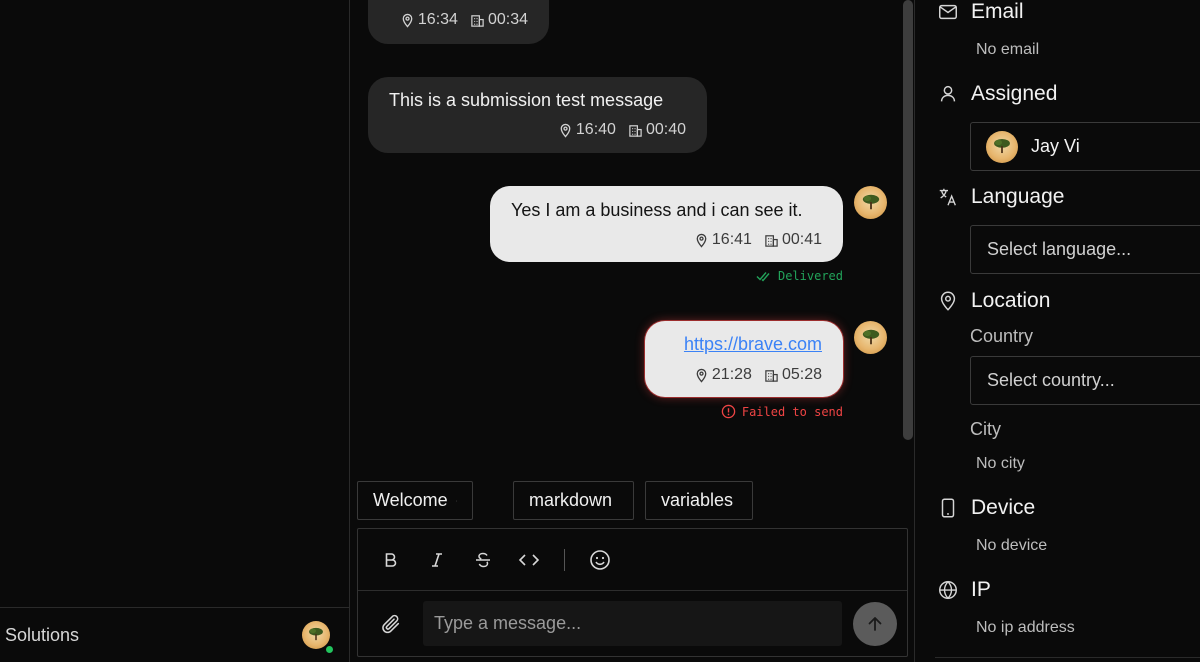 Image resolution: width=1200 pixels, height=662 pixels. I want to click on quick-reply-label: variables, so click(697, 500).